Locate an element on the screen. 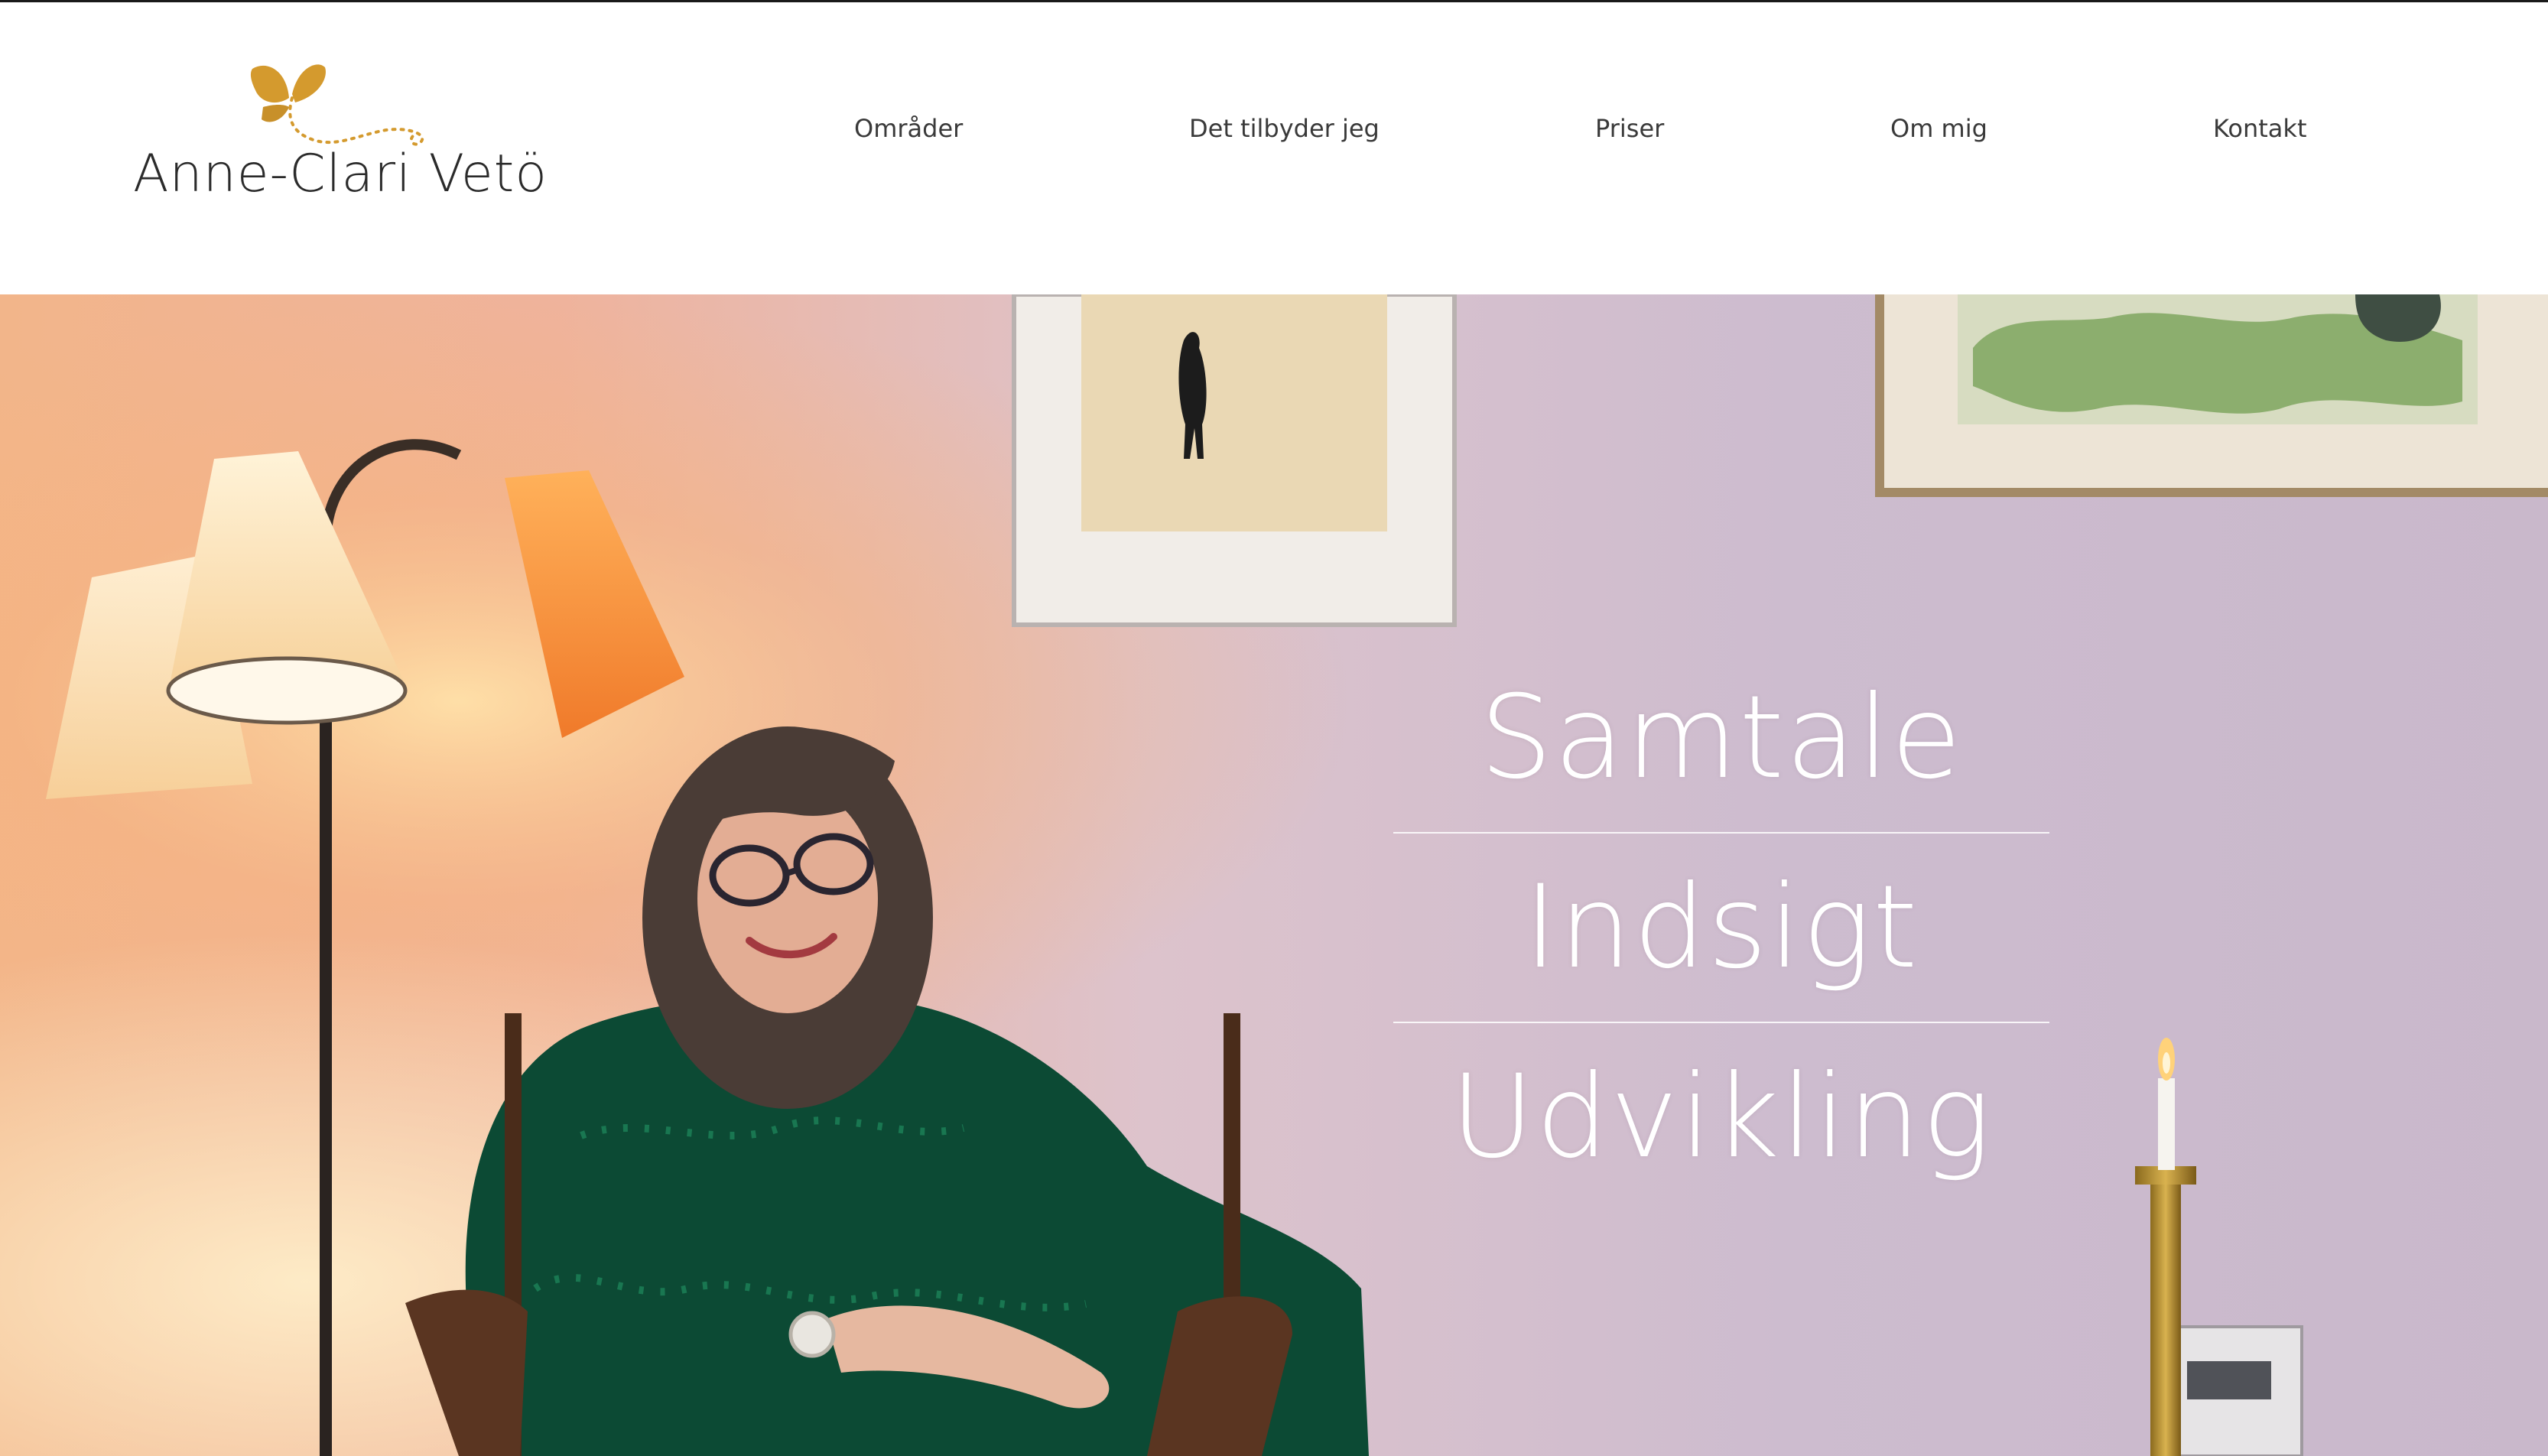  hero-word-udvikling: Udvikling is located at coordinates (1721, 1117).